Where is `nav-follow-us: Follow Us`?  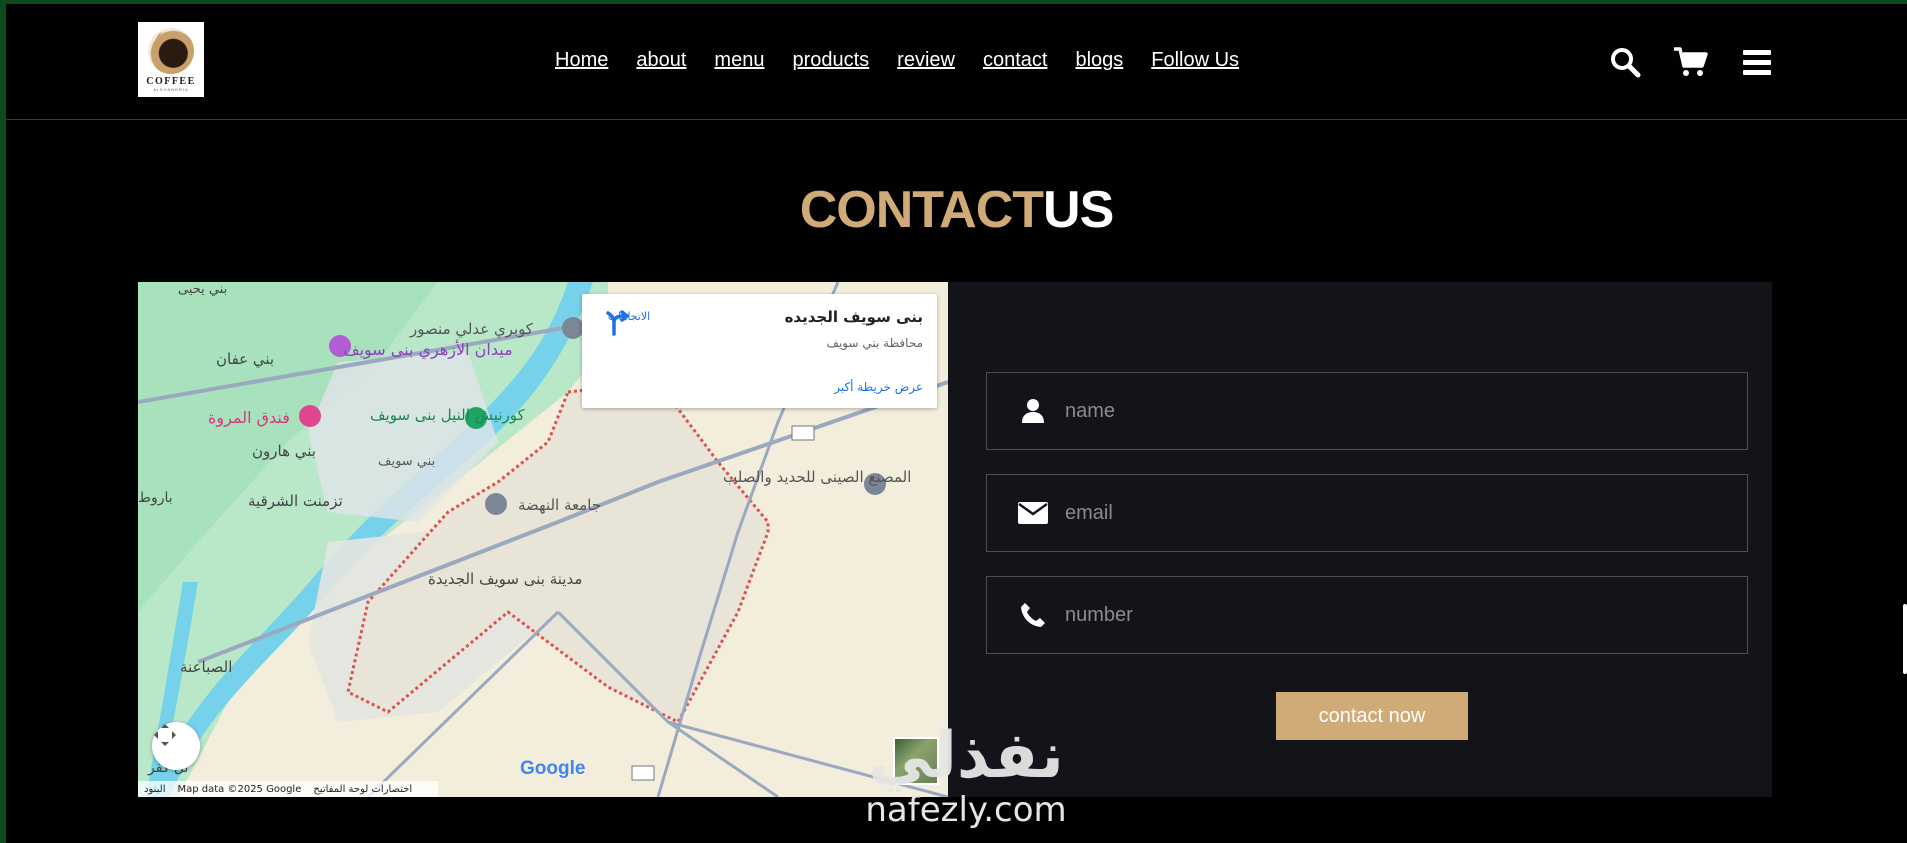
nav-follow-us: Follow Us is located at coordinates (1195, 60).